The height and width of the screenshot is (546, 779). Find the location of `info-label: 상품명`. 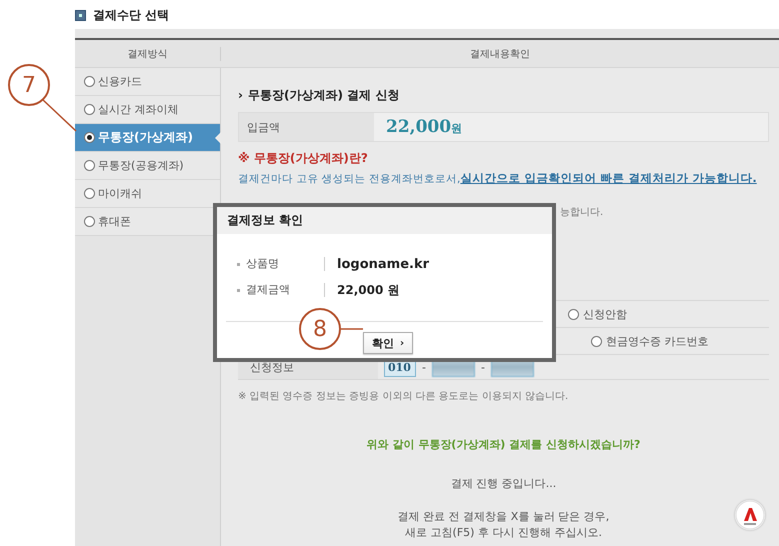

info-label: 상품명 is located at coordinates (285, 264).